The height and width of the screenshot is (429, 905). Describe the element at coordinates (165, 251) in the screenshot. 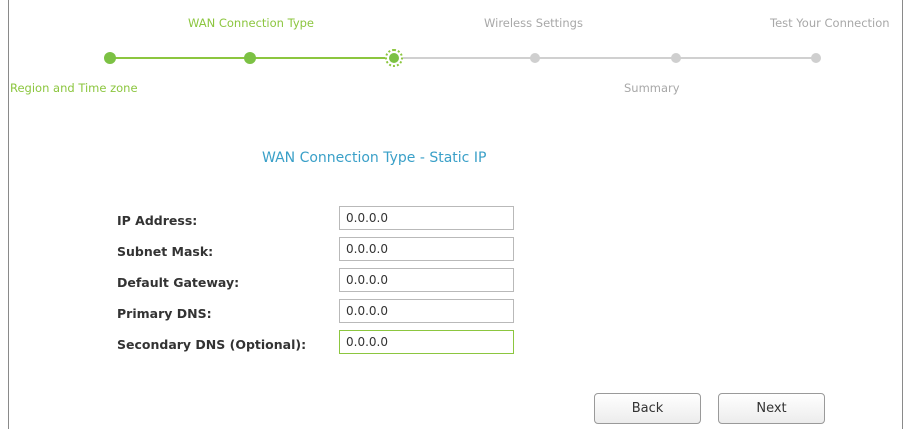

I see `subnet-mask-label: Subnet Mask:` at that location.